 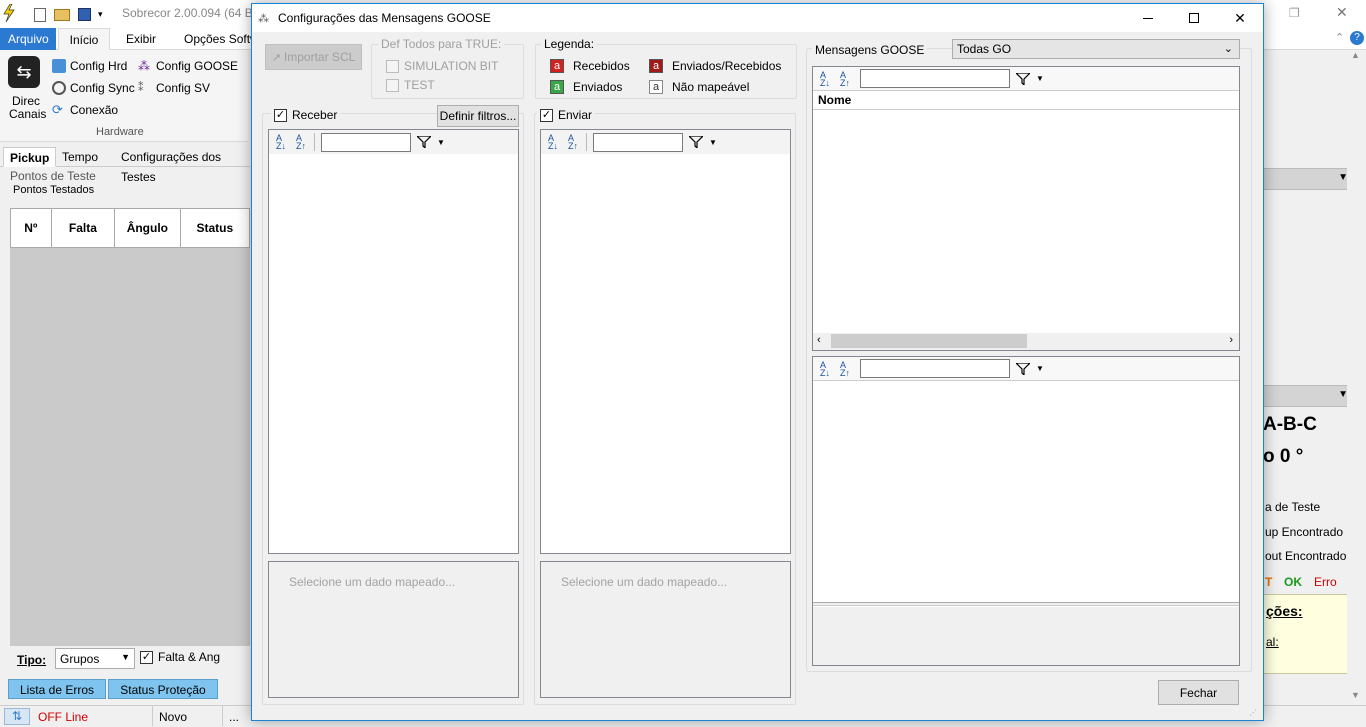 What do you see at coordinates (1026, 511) in the screenshot?
I see `goose-details-list: A Z↓ A Z↑ ▼` at bounding box center [1026, 511].